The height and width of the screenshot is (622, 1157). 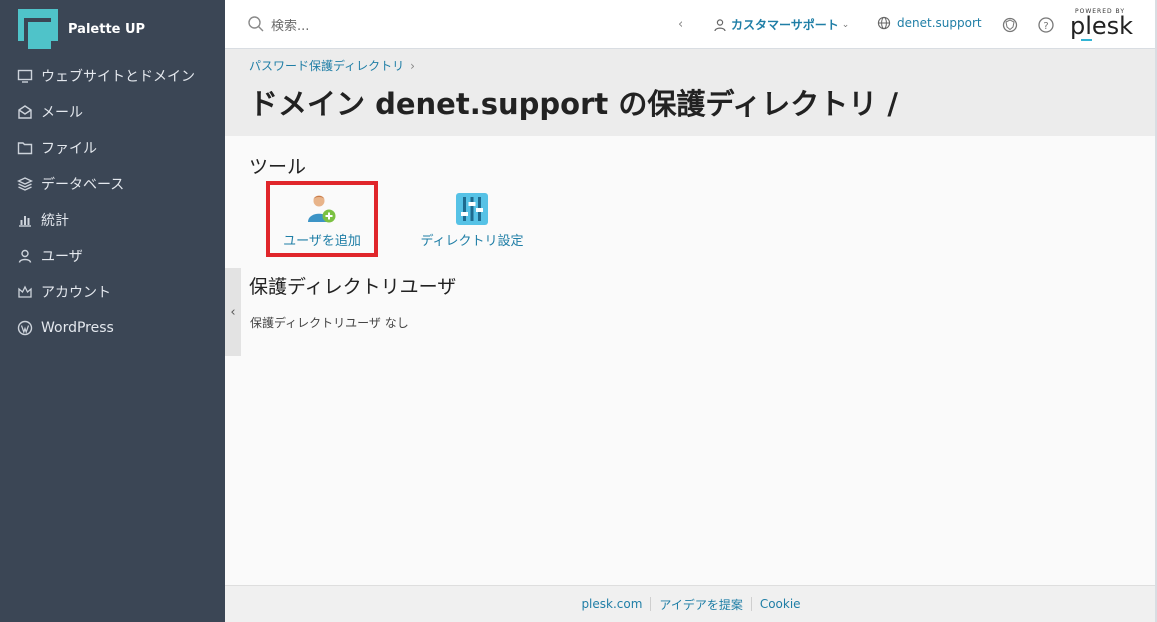 What do you see at coordinates (25, 112) in the screenshot?
I see `mail-icon` at bounding box center [25, 112].